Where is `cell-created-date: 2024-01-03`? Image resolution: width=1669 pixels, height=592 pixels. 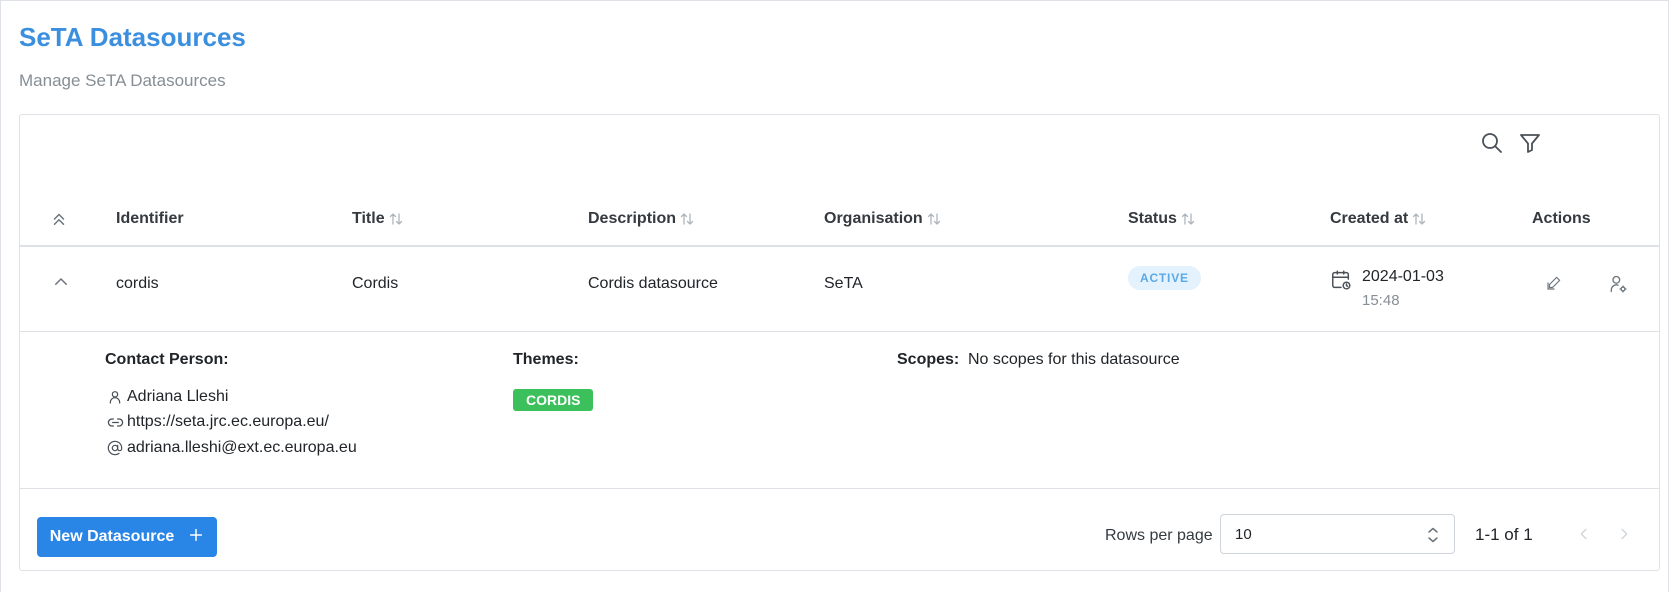 cell-created-date: 2024-01-03 is located at coordinates (1403, 276).